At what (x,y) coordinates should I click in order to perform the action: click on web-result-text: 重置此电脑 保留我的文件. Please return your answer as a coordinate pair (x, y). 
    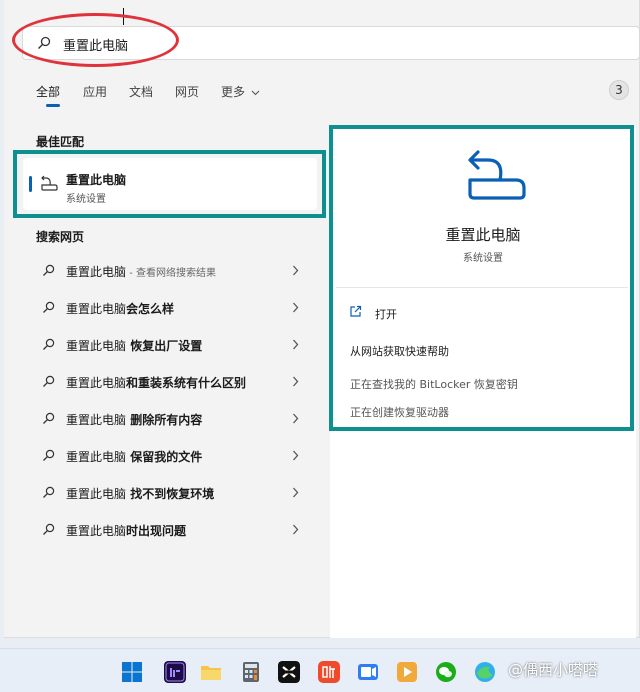
    Looking at the image, I should click on (134, 456).